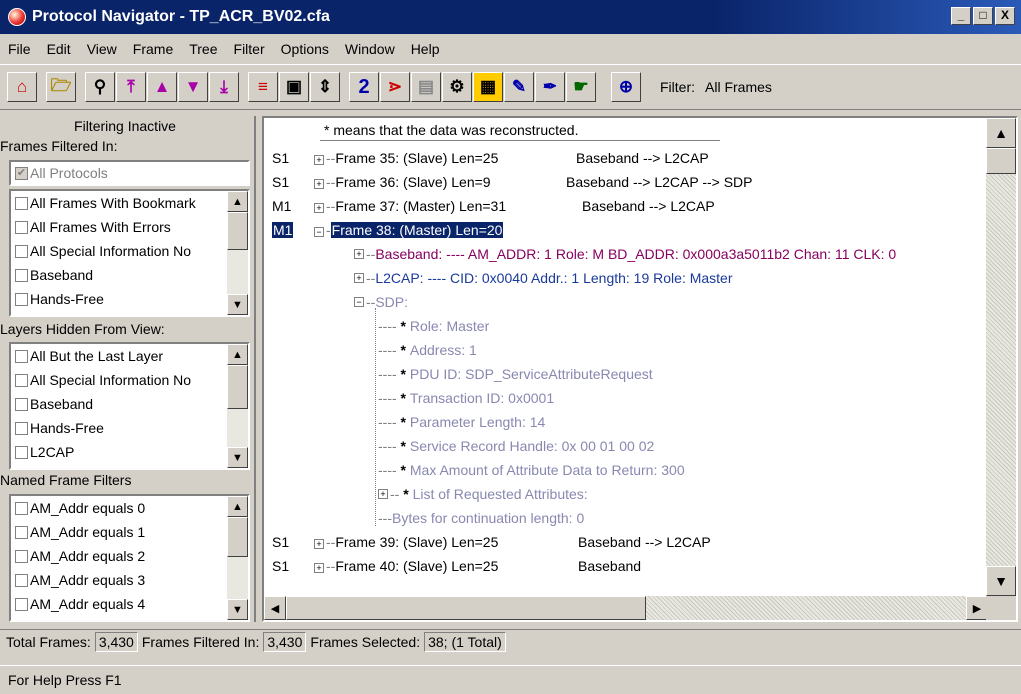 This screenshot has height=694, width=1021. What do you see at coordinates (59, 49) in the screenshot?
I see `menu-edit: Edit` at bounding box center [59, 49].